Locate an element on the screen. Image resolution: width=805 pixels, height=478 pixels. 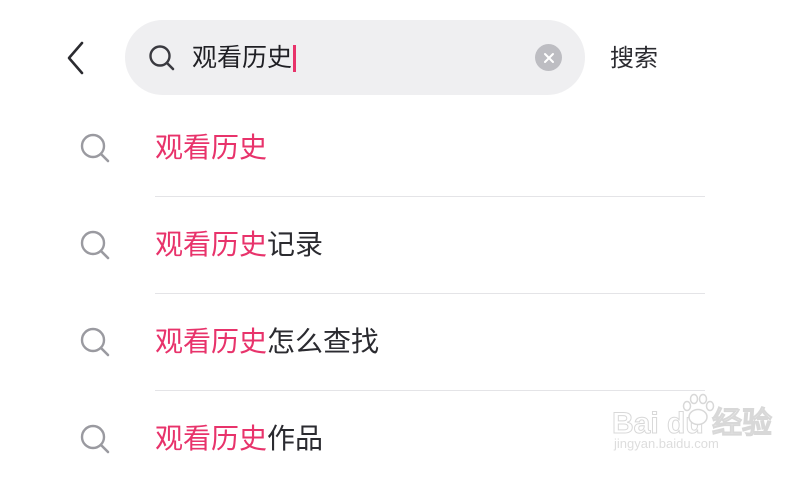
search-input-value: 观看历史 is located at coordinates (242, 57).